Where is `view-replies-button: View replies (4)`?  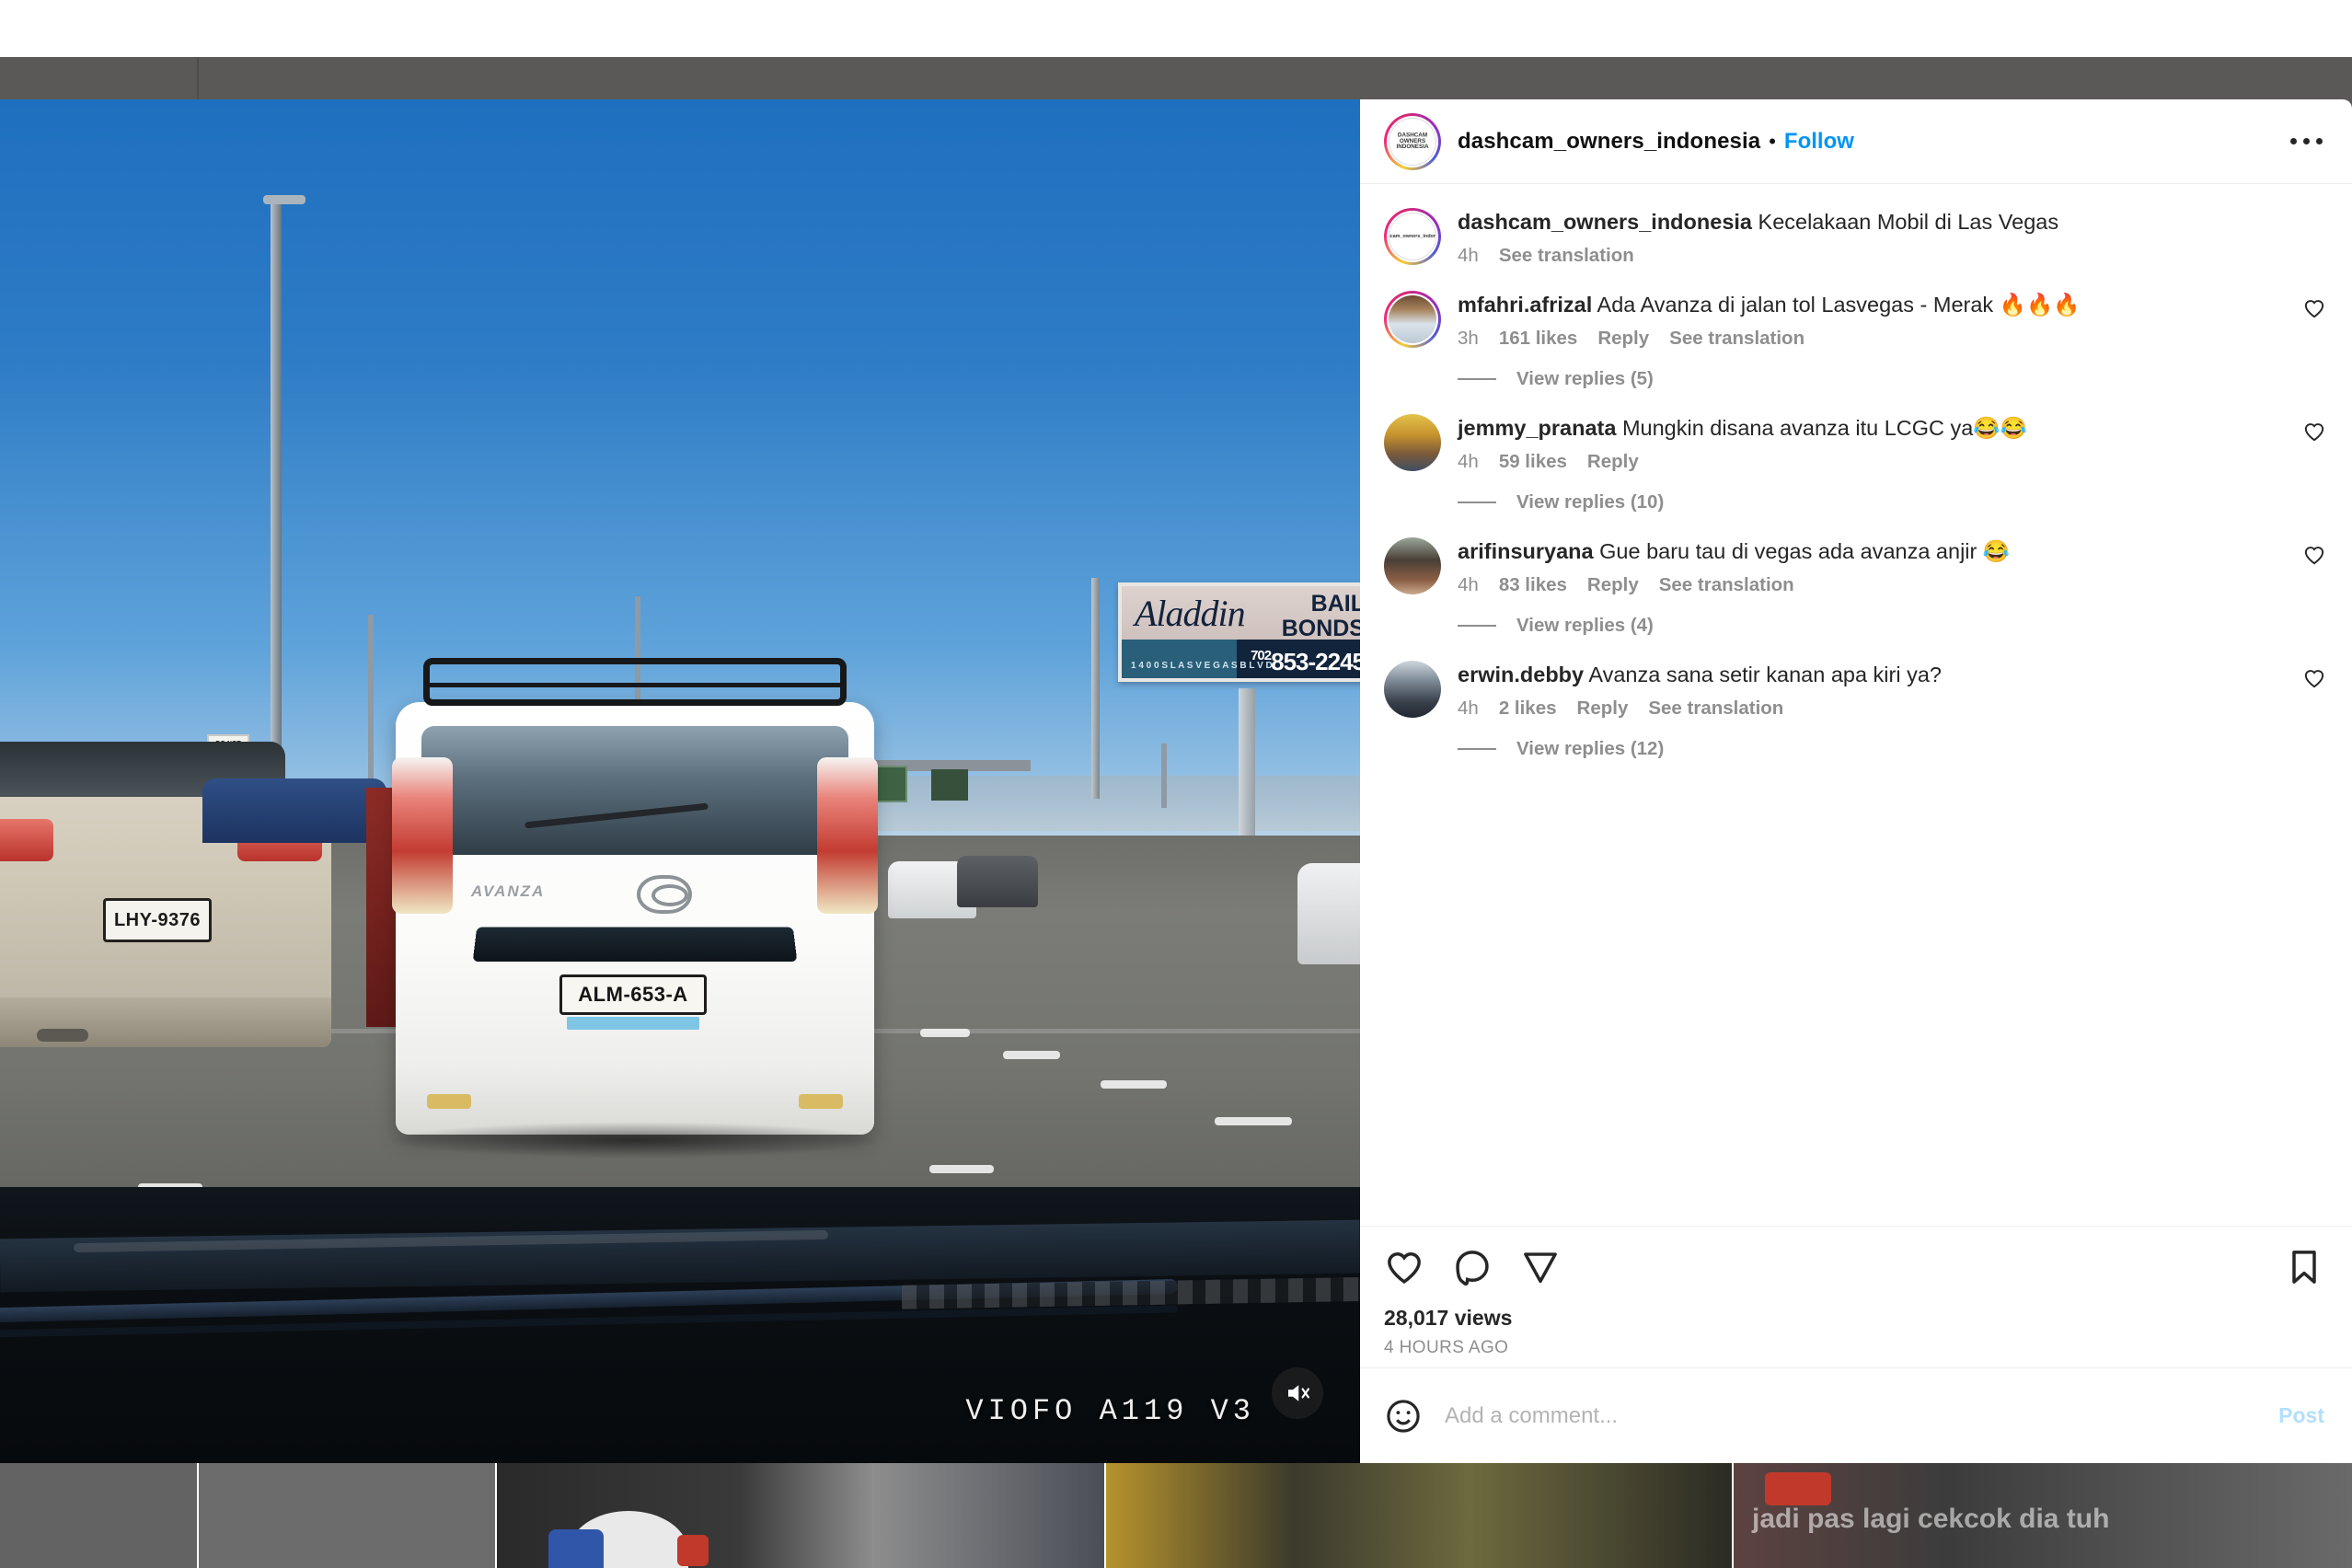
view-replies-button: View replies (4) is located at coordinates (1892, 626).